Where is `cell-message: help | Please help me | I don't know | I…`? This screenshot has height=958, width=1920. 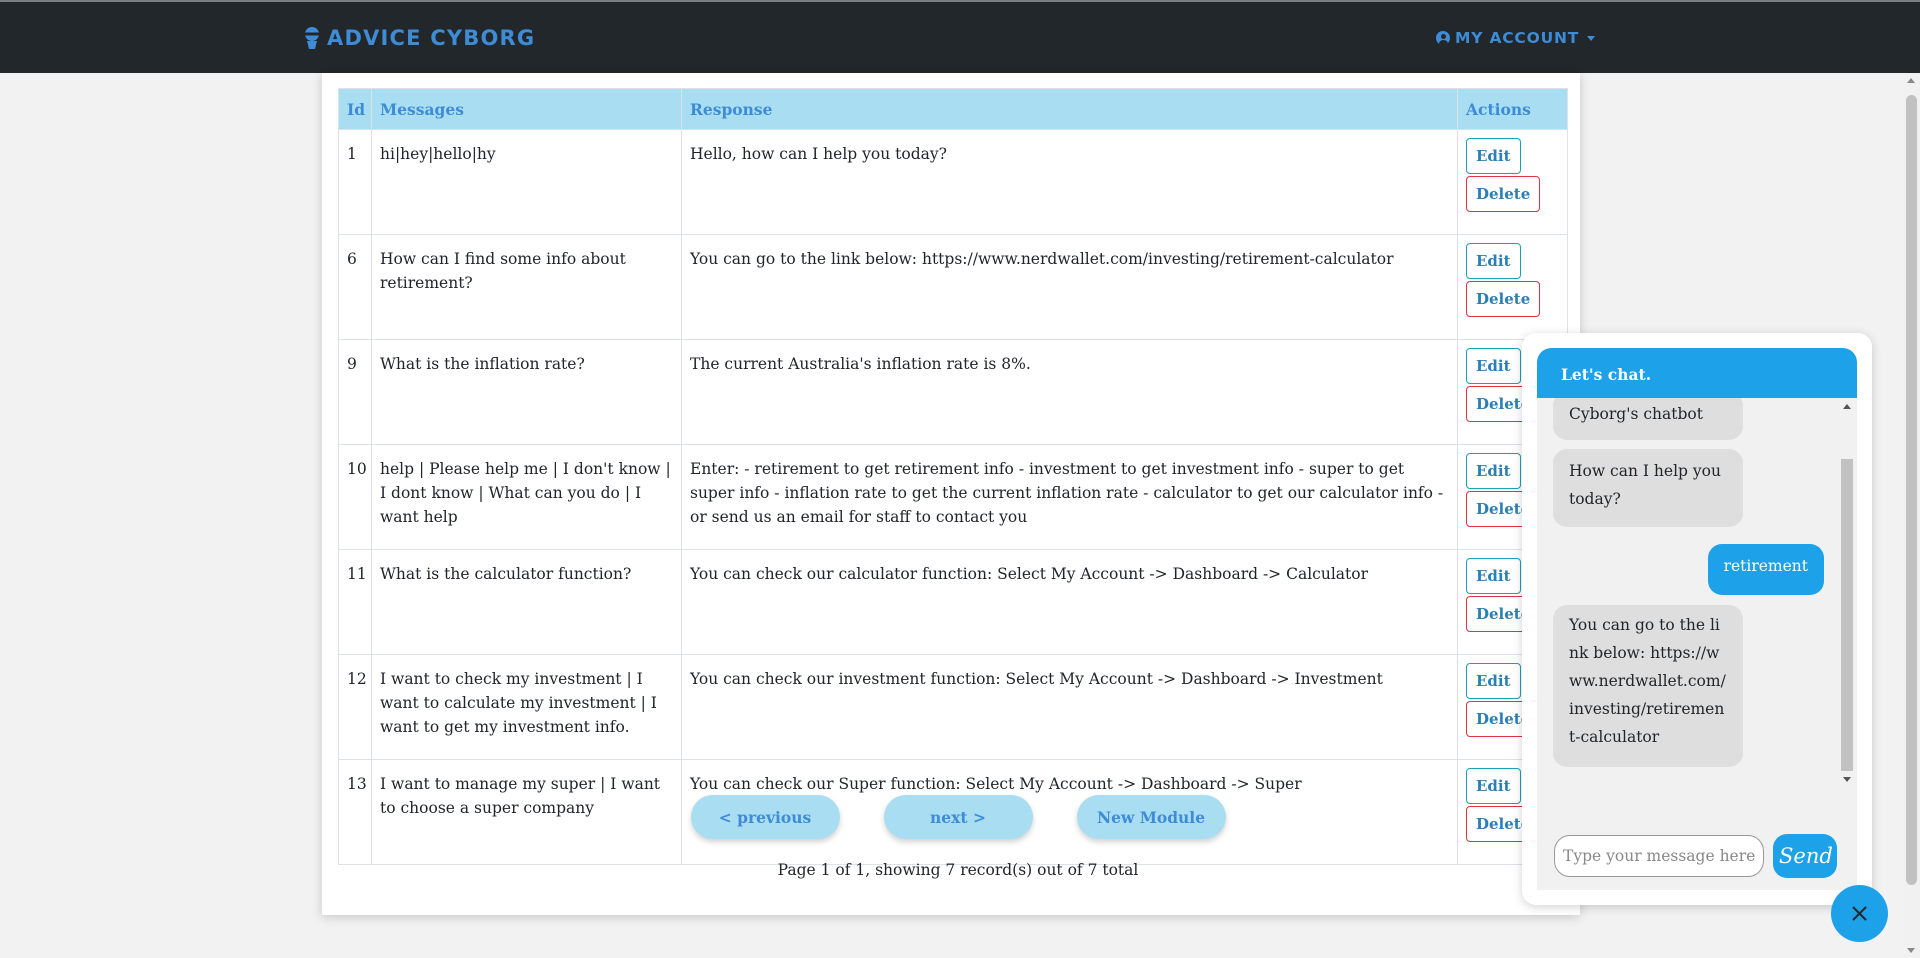 cell-message: help | Please help me | I don't know | I… is located at coordinates (526, 497).